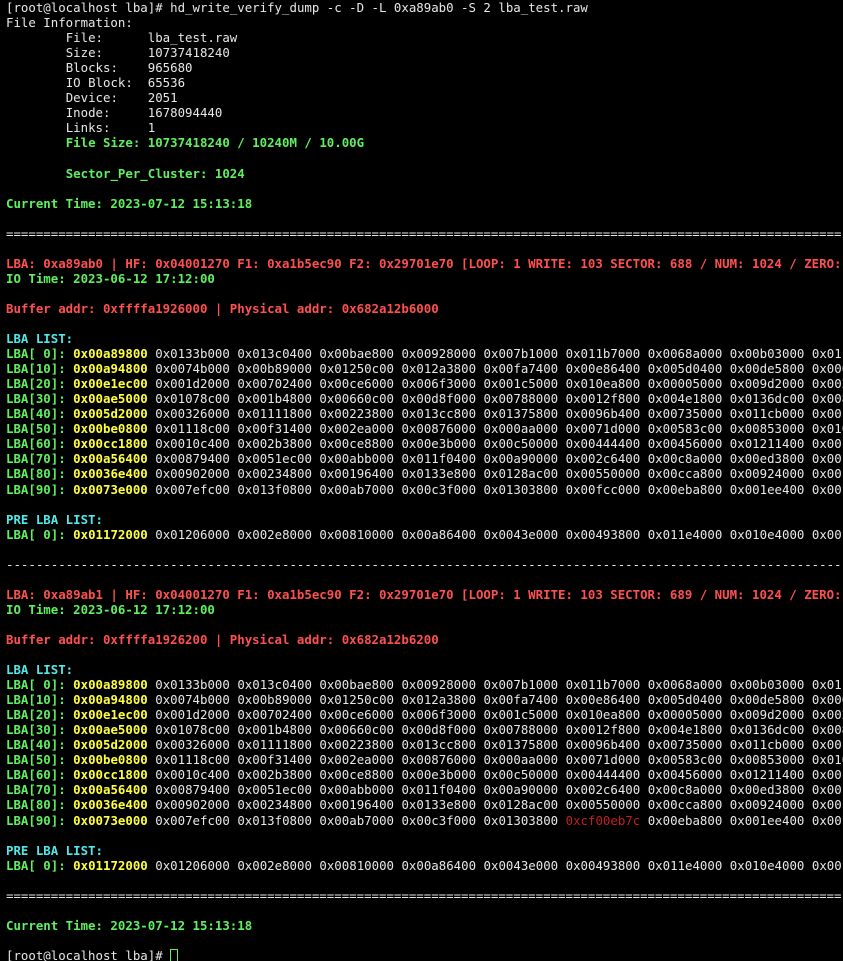  I want to click on lba-value: 0x00a90000, so click(521, 459).